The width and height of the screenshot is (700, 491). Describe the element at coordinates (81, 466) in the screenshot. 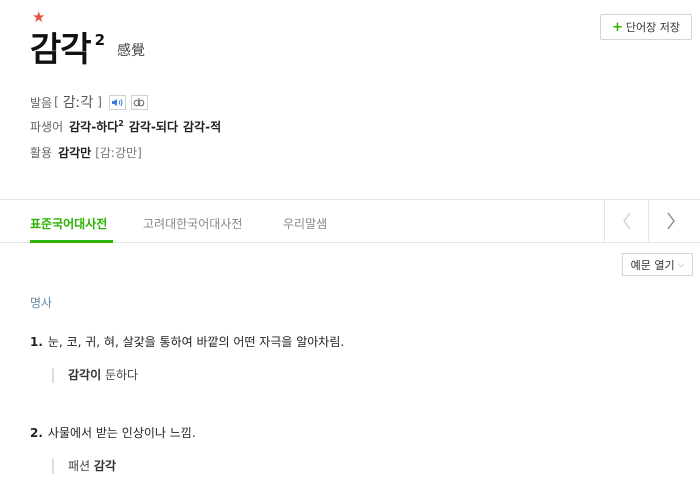

I see `example-pre: 패션` at that location.